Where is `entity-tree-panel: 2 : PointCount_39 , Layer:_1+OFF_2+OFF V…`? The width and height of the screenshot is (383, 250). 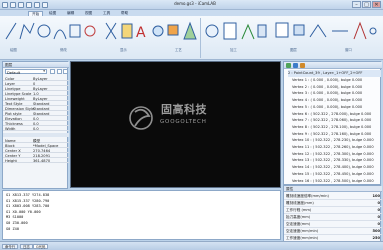 entity-tree-panel: 2 : PointCount_39 , Layer:_1+OFF_2+OFF V… is located at coordinates (333, 123).